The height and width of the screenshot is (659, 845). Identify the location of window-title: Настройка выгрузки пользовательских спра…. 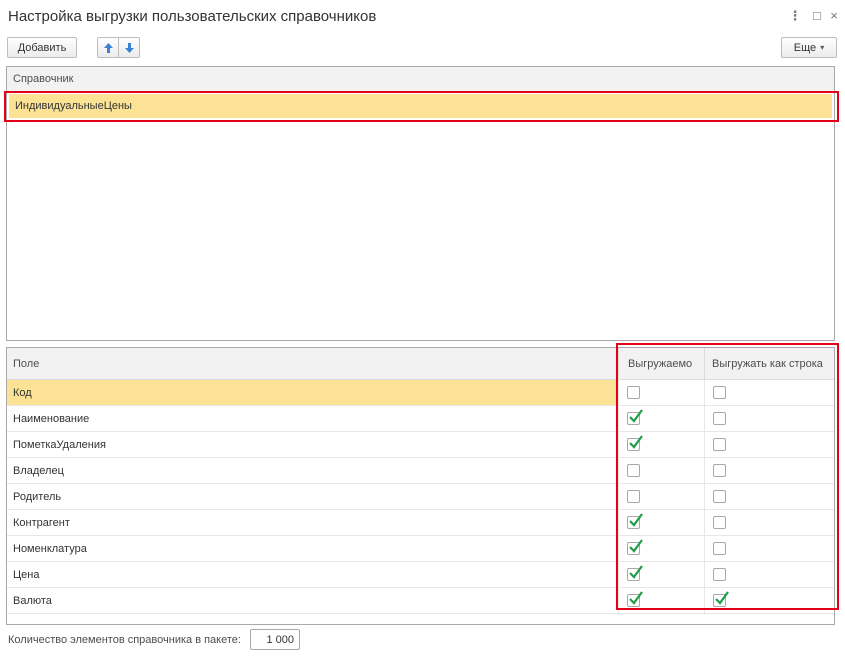
(192, 16).